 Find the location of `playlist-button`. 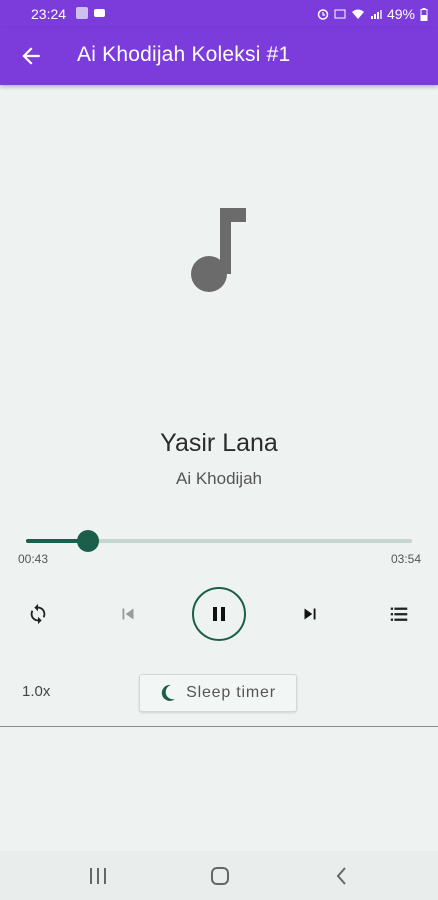

playlist-button is located at coordinates (399, 614).